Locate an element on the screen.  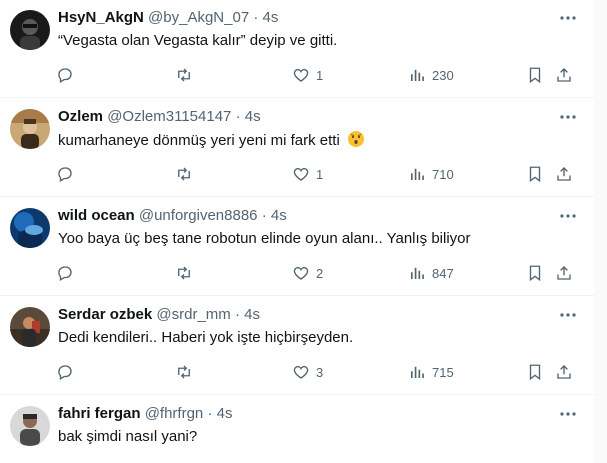
action-bar: 1 710 is located at coordinates (317, 174).